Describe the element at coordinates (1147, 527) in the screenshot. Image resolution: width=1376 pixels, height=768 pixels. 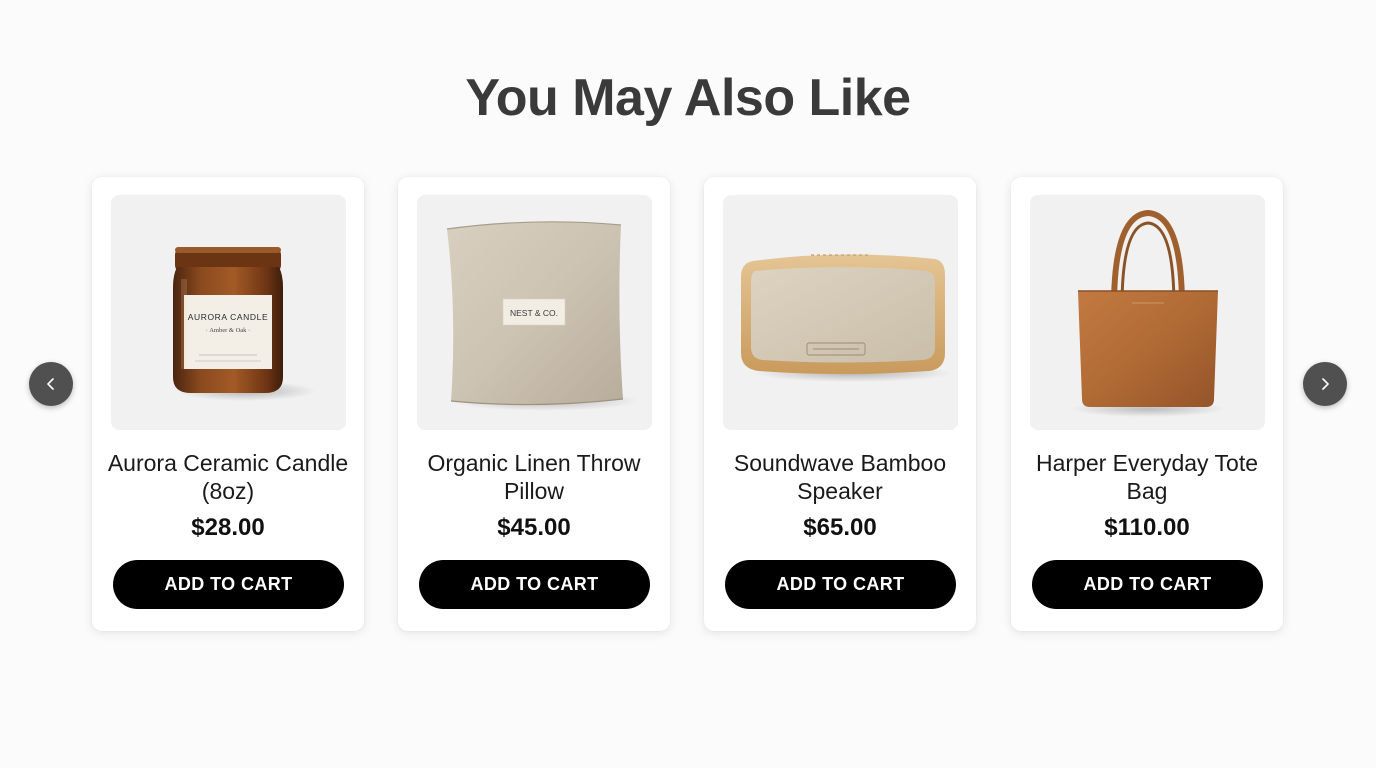
I see `product-price: $110.00` at that location.